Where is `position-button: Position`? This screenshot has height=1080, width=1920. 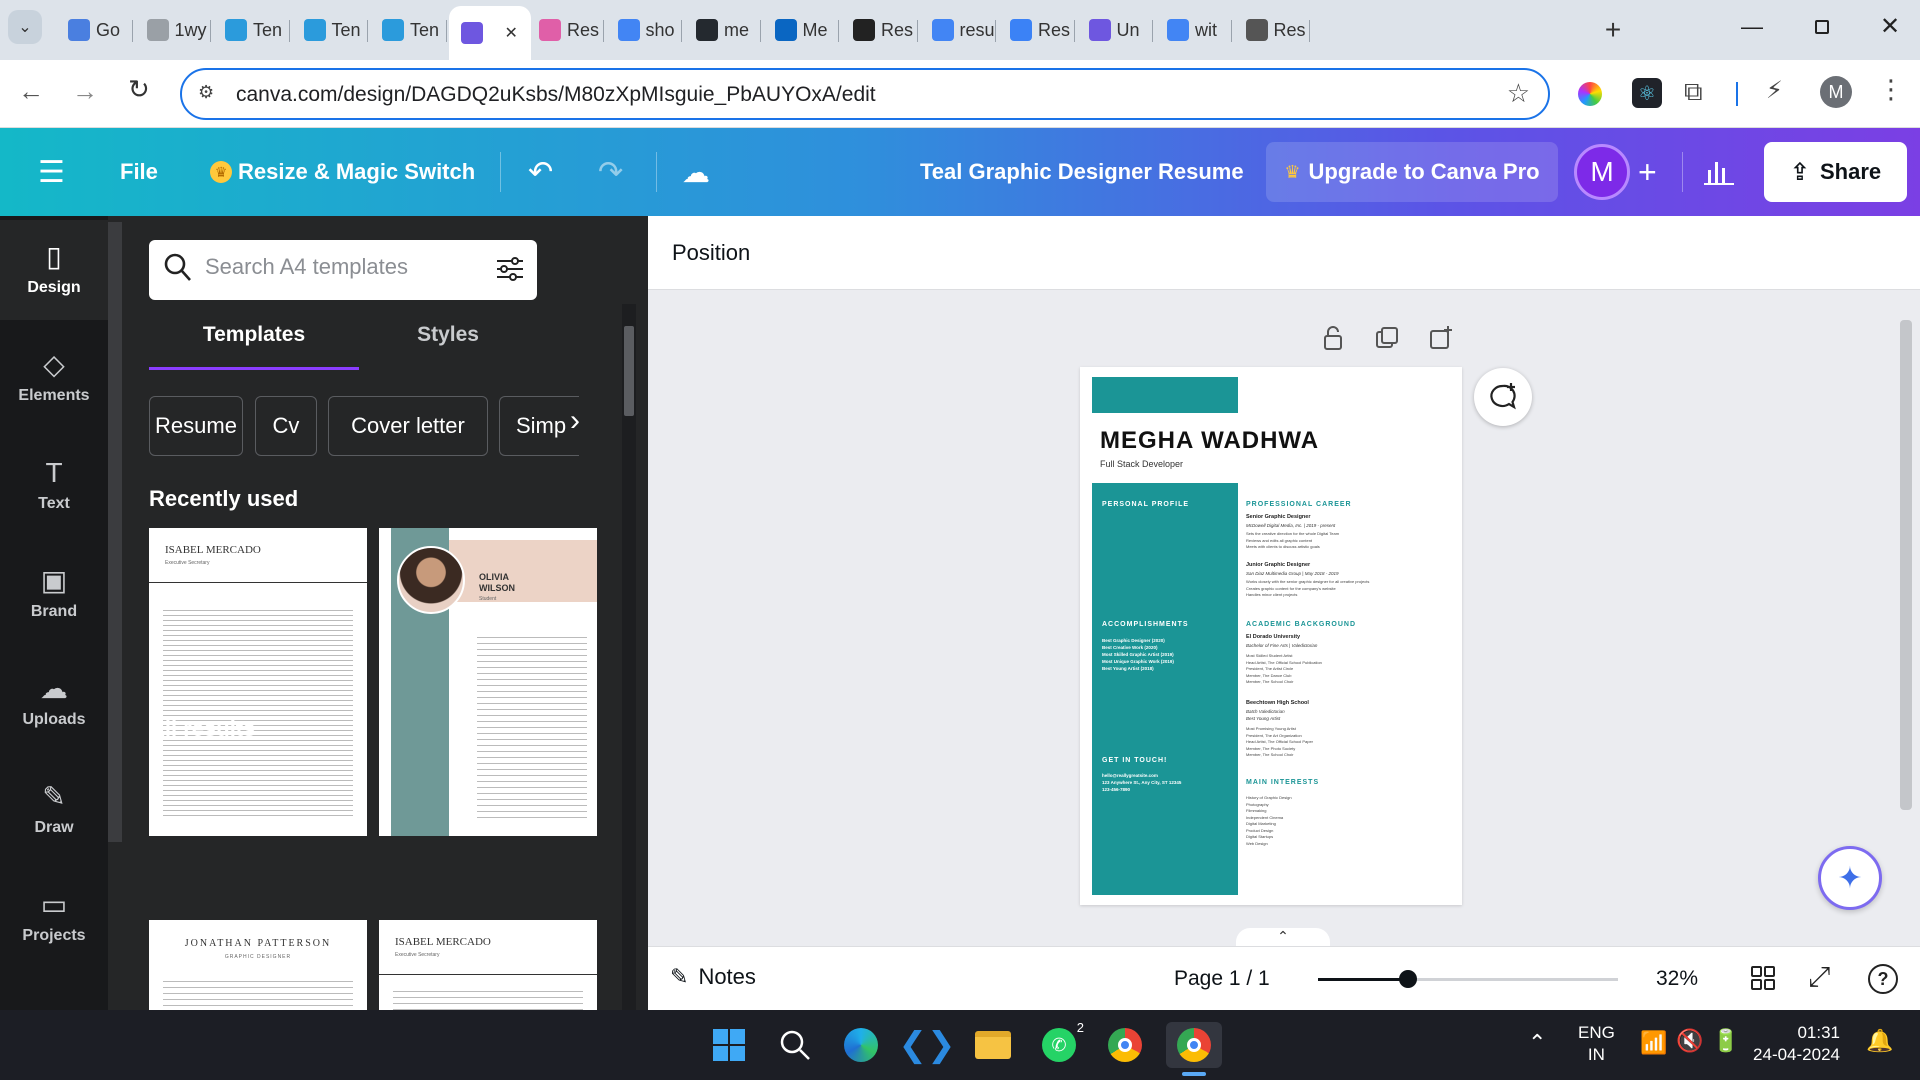 position-button: Position is located at coordinates (711, 253).